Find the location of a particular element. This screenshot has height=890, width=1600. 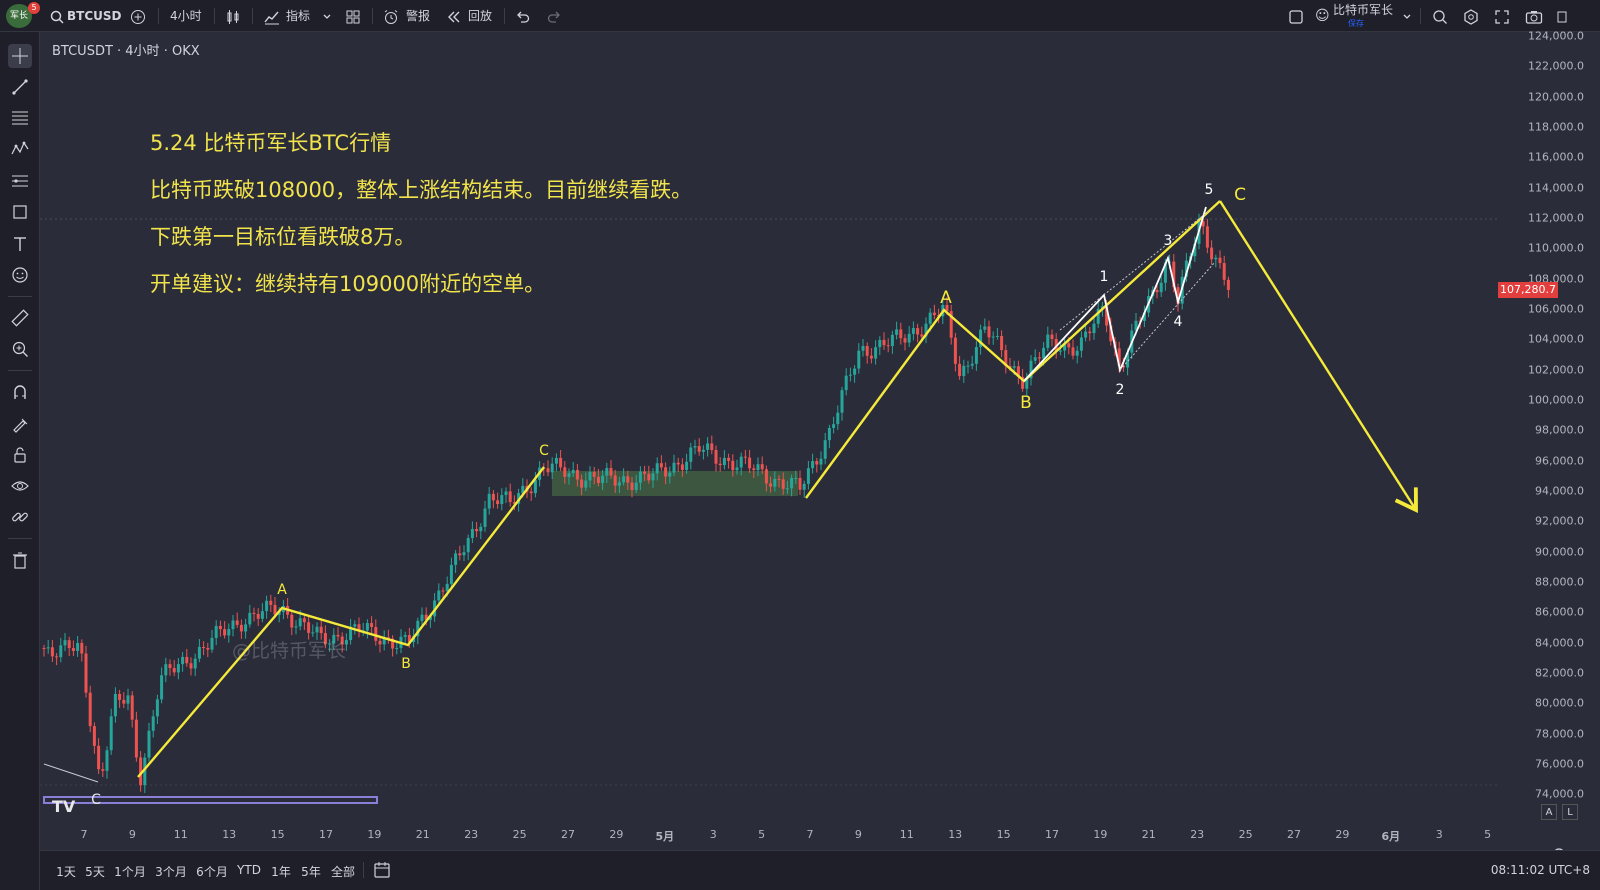

wave-label-3: 3 is located at coordinates (1168, 241).